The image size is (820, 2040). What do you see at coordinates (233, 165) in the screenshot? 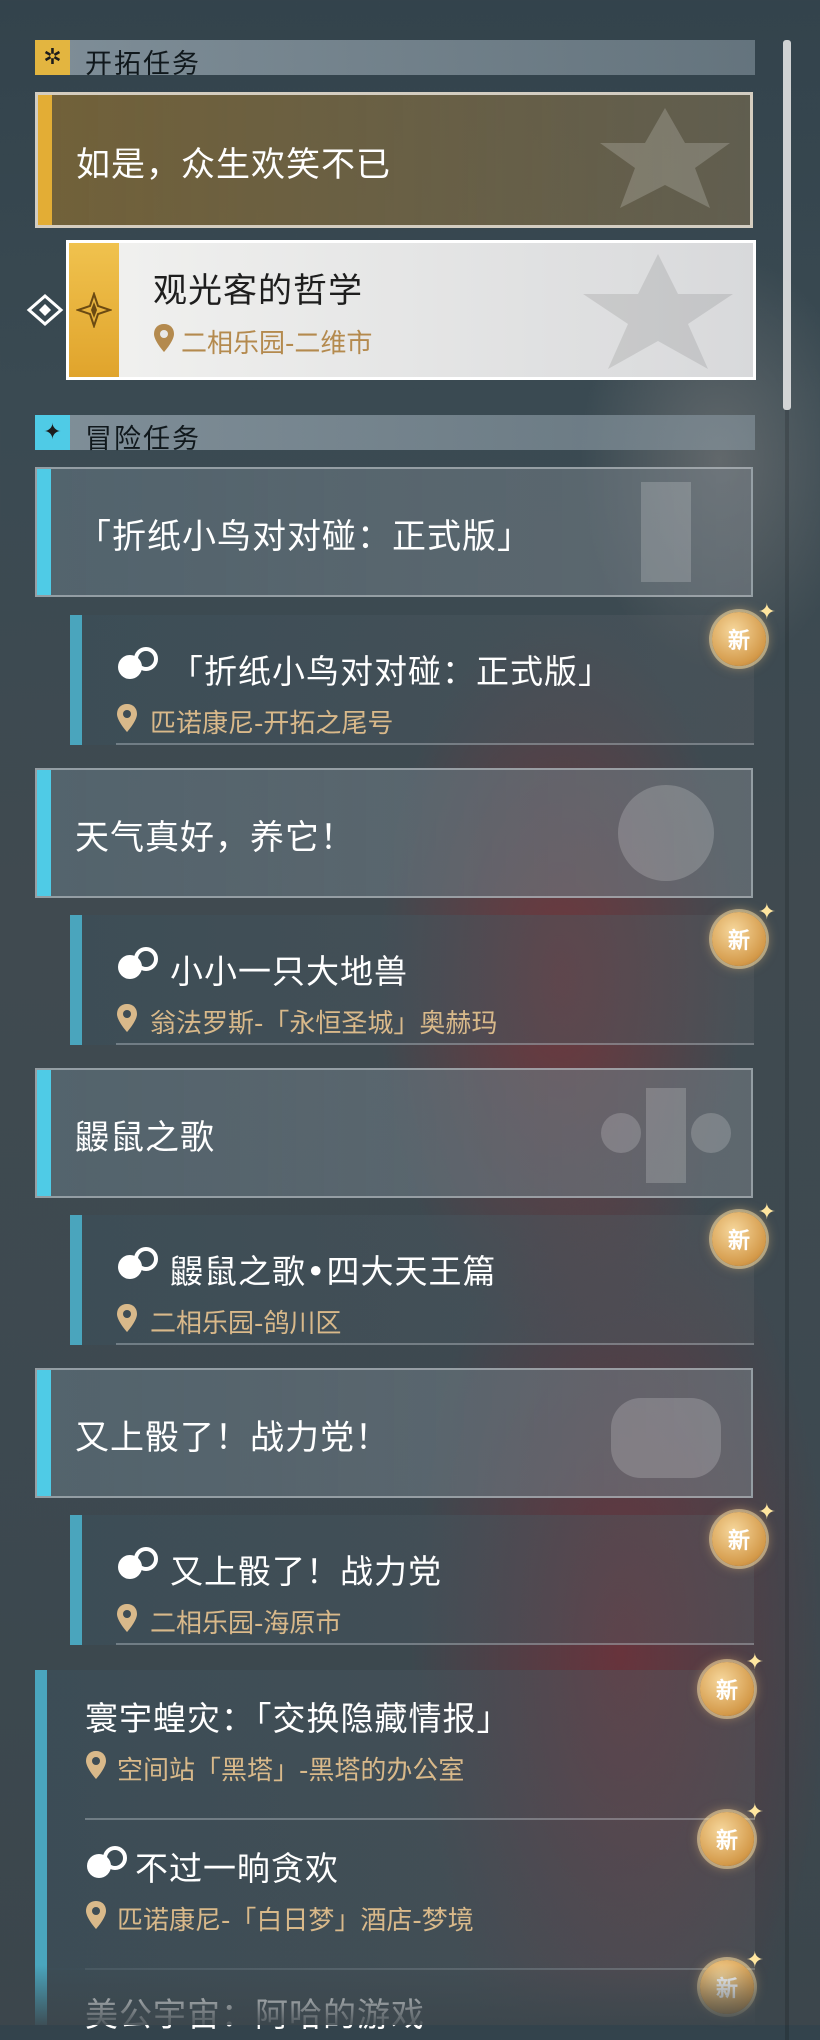
I see `group-title: 如是，众生欢笑不已` at bounding box center [233, 165].